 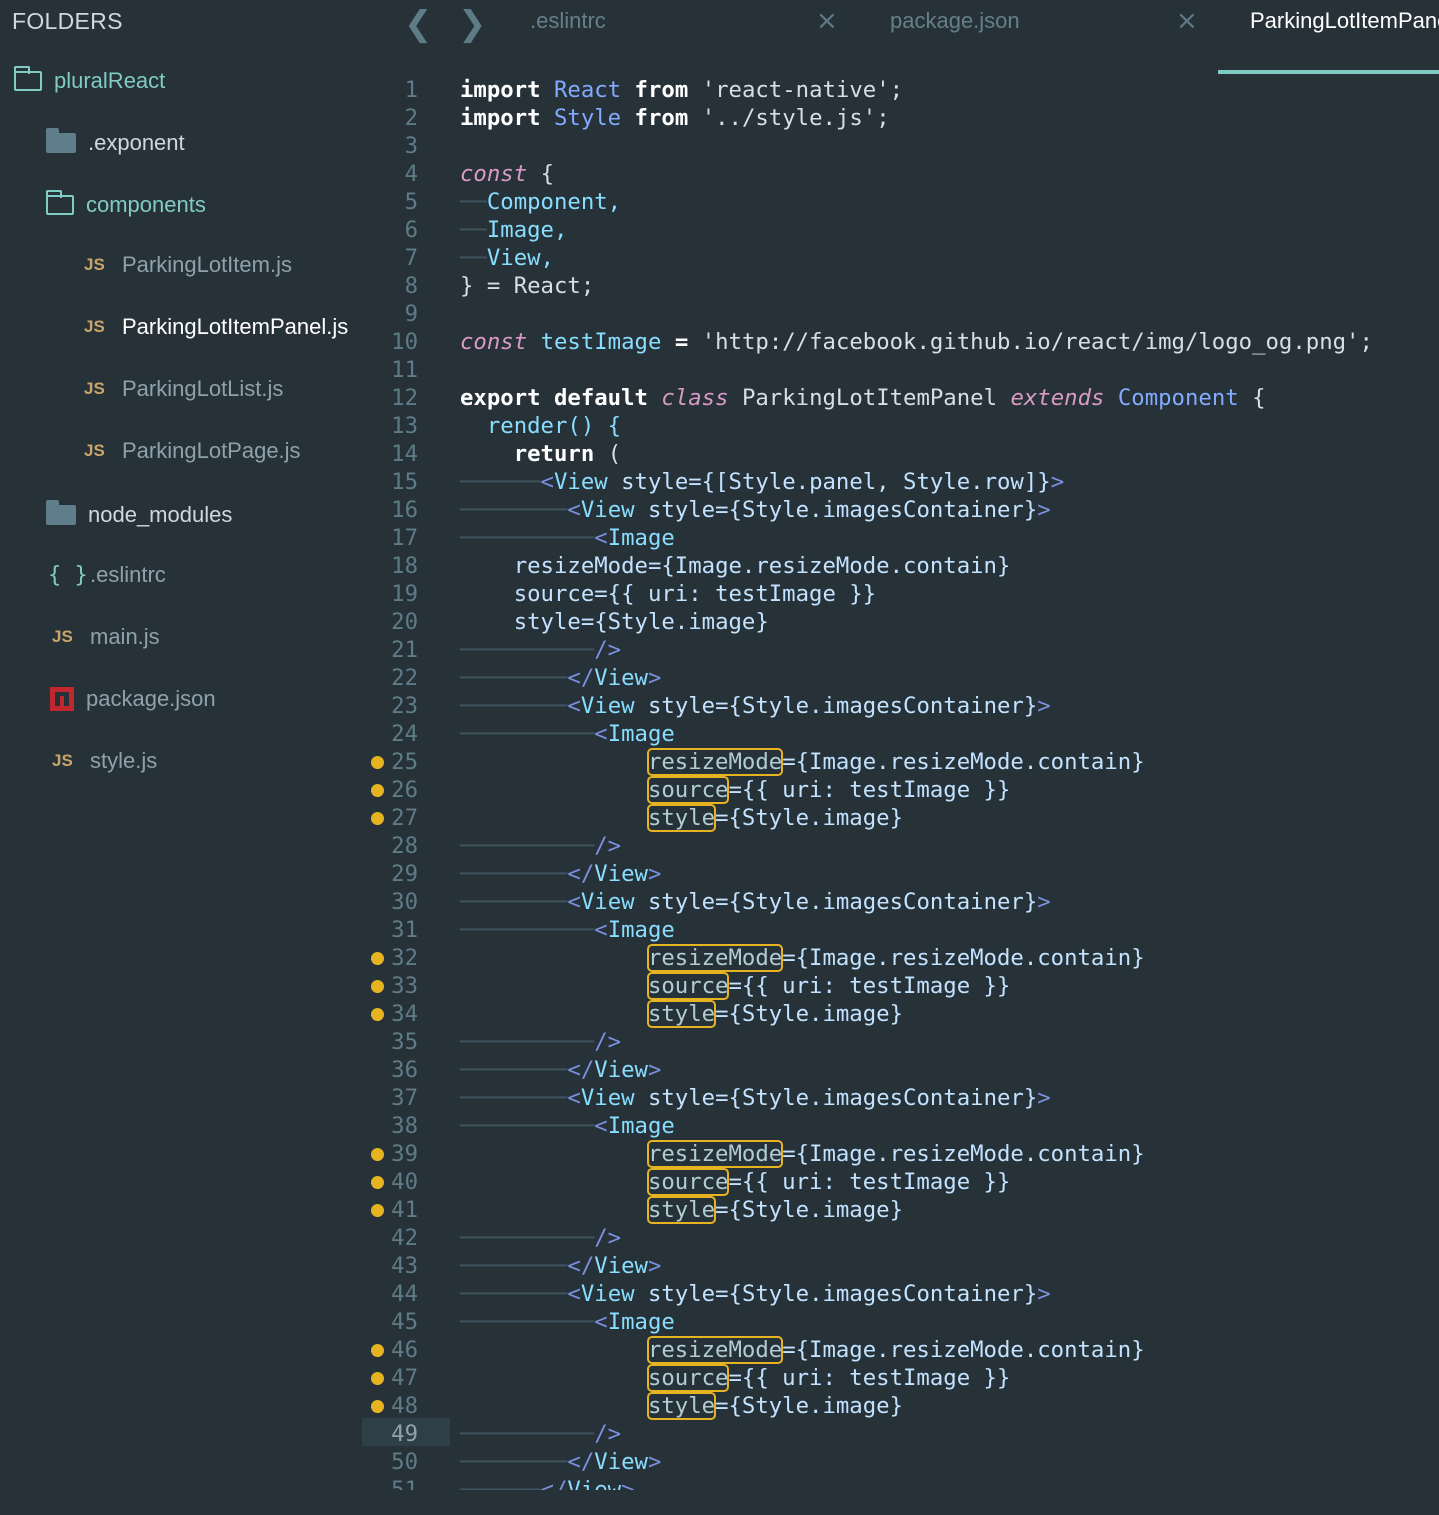 What do you see at coordinates (115, 143) in the screenshot?
I see `tree-folder-exponent: .exponent` at bounding box center [115, 143].